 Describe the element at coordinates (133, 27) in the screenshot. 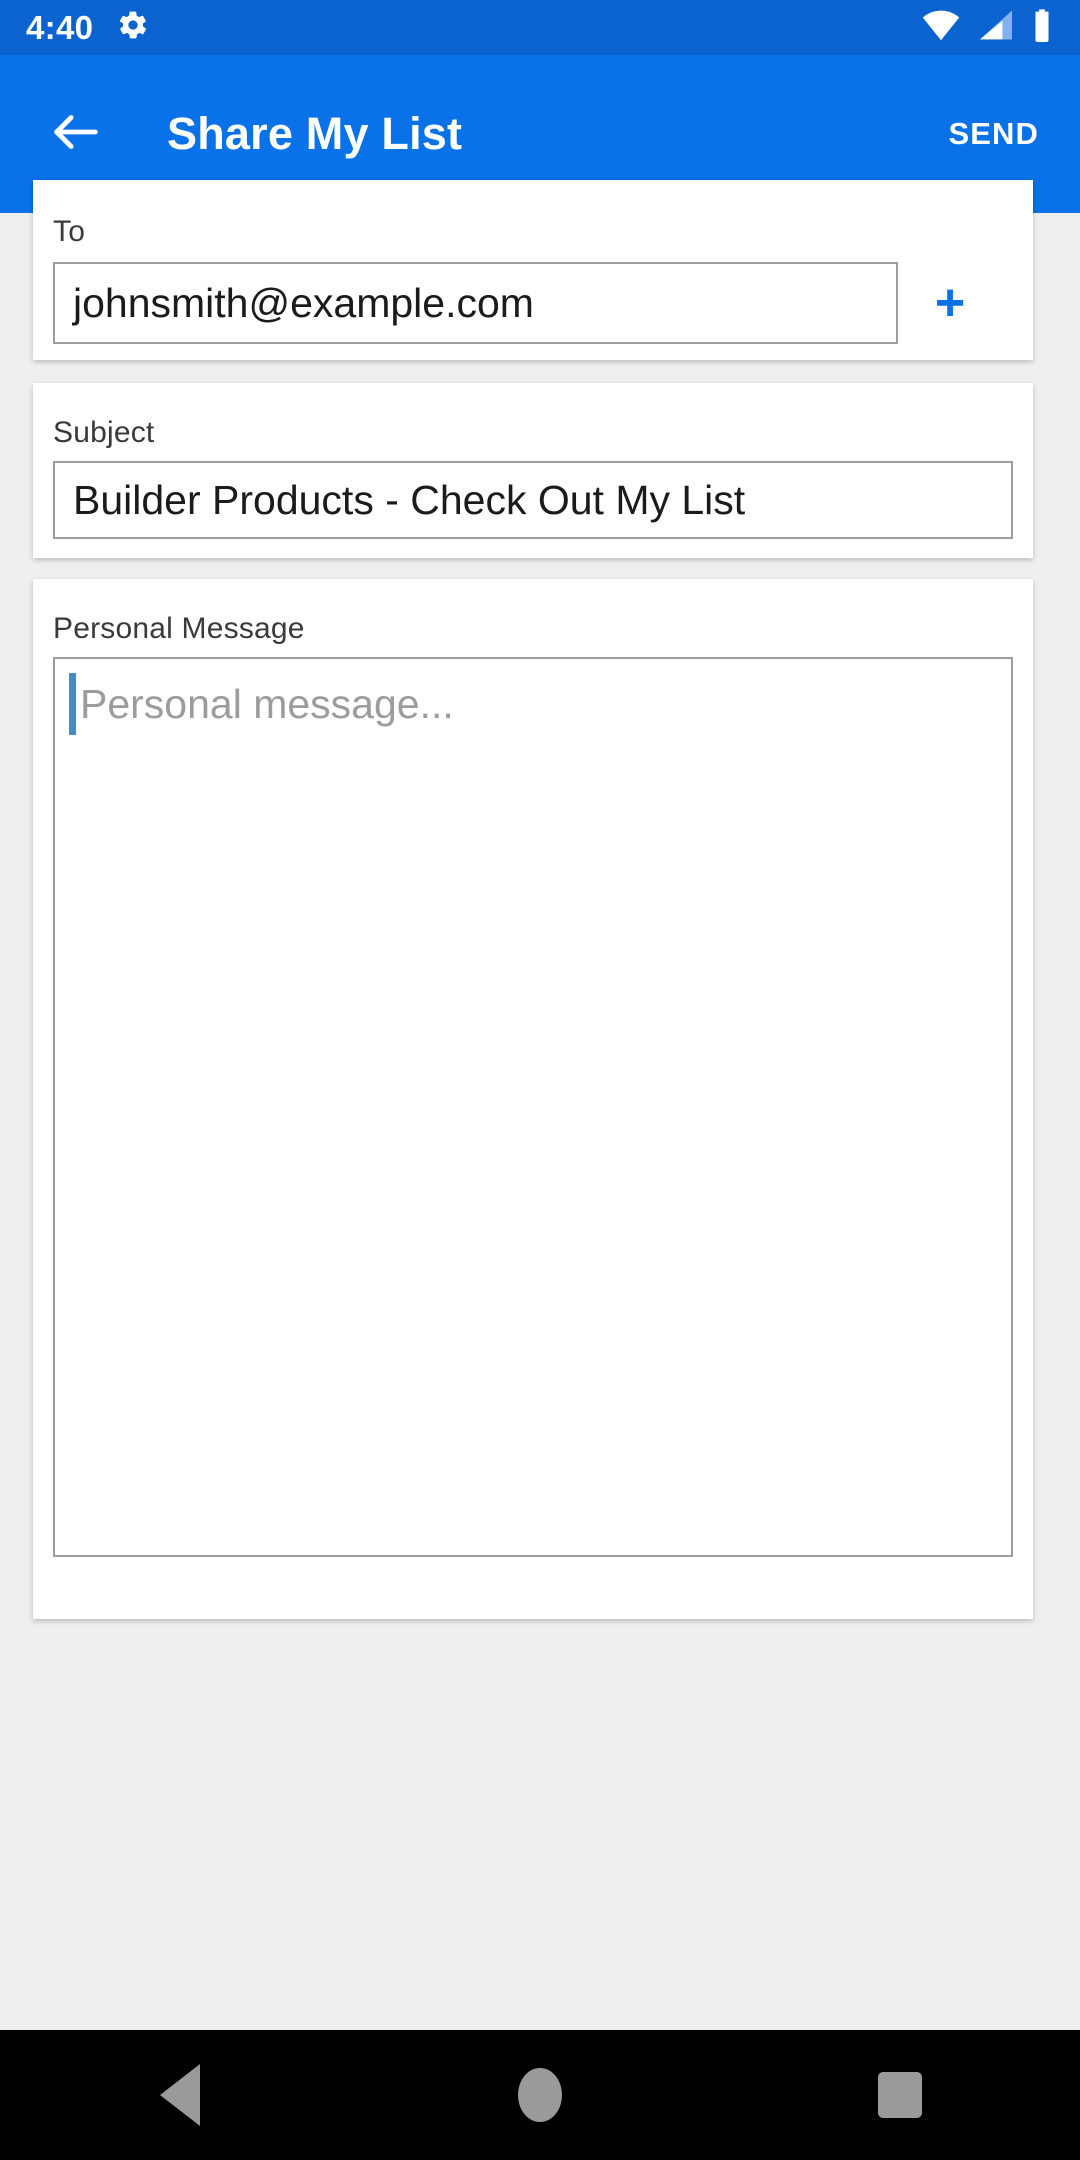

I see `gear-icon` at that location.